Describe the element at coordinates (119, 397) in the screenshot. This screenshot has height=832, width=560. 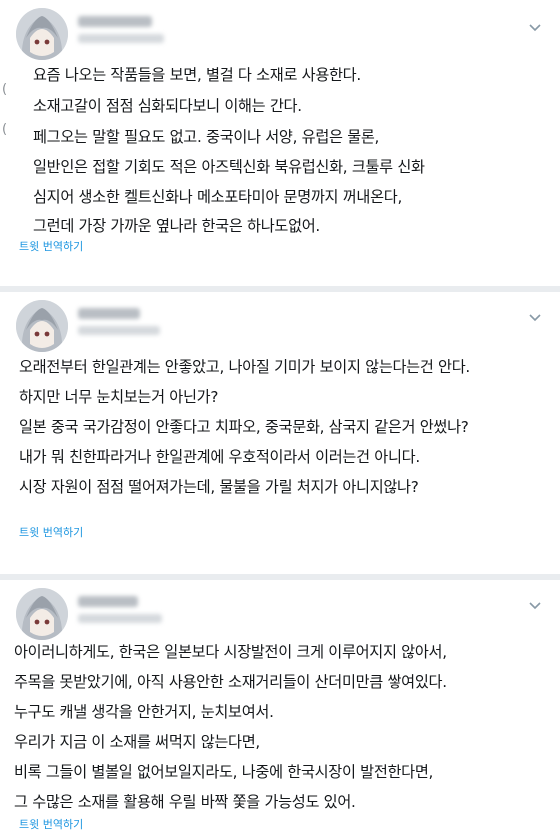
I see `tweet-text-line: 하지만 너무 눈치보는거 아닌가?` at that location.